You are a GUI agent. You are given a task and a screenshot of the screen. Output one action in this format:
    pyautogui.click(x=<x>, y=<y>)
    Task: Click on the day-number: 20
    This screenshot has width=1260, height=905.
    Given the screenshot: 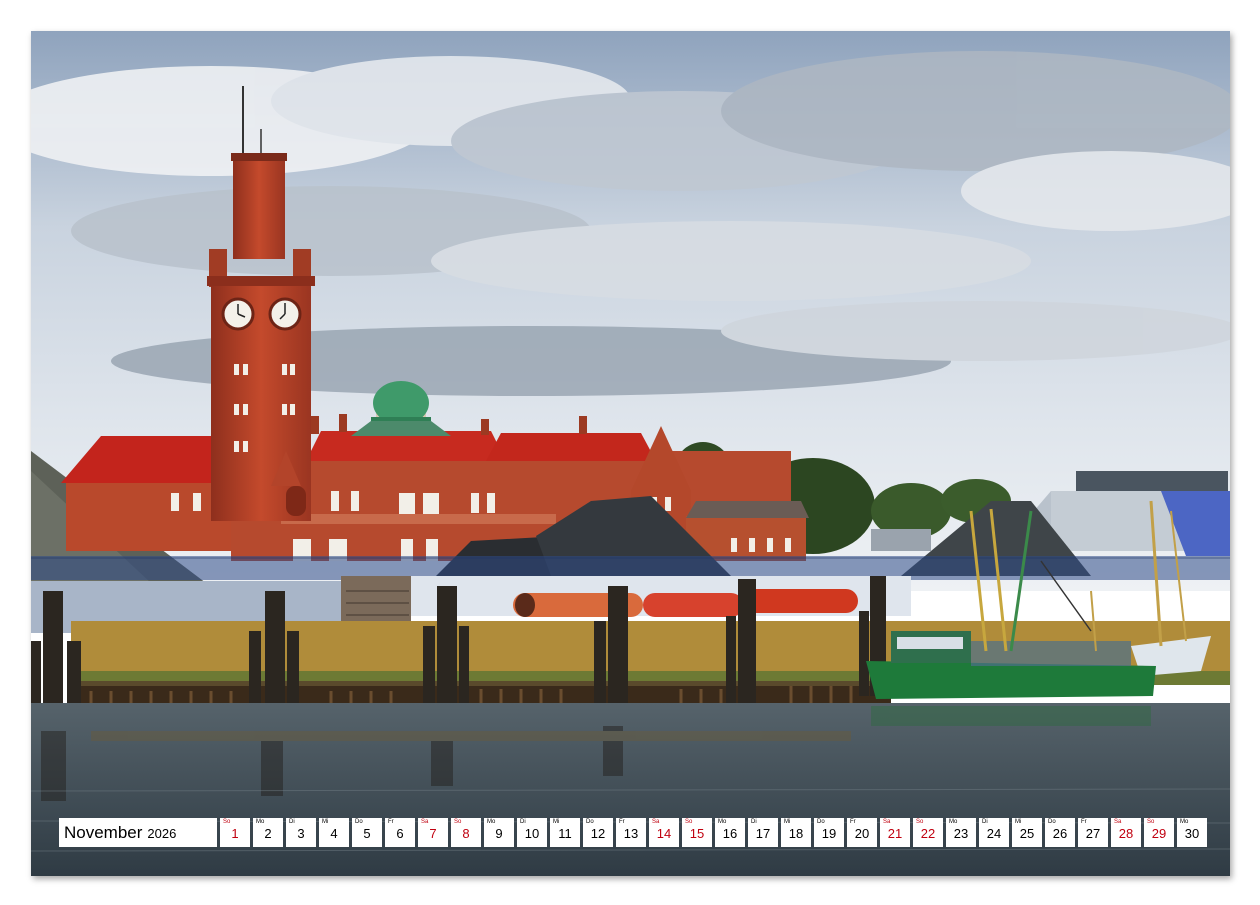 What is the action you would take?
    pyautogui.click(x=862, y=833)
    